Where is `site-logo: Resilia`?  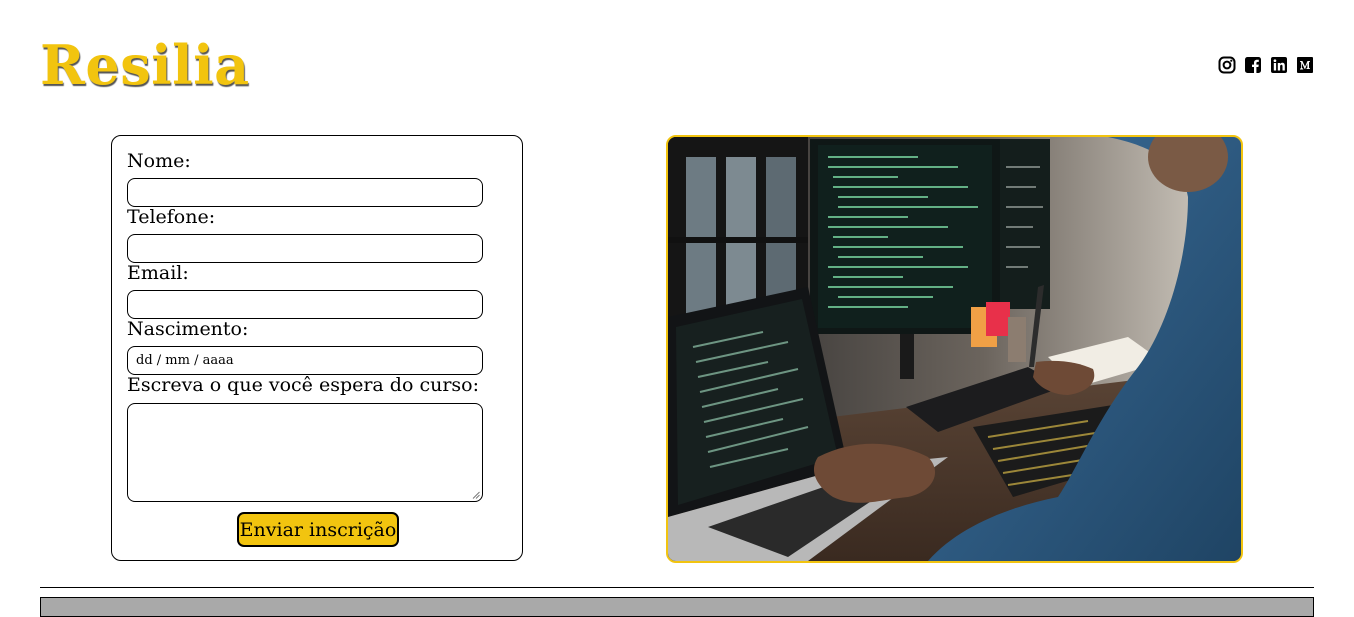
site-logo: Resilia is located at coordinates (145, 65).